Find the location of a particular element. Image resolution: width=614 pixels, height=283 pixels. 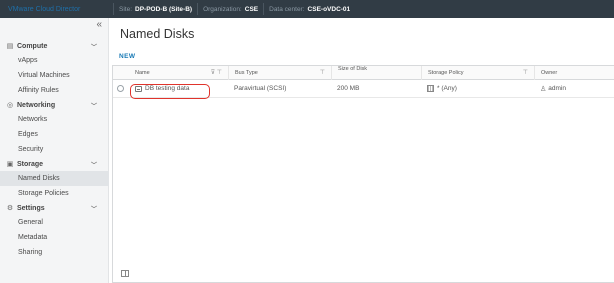

column-header-storage-policy: Storage Policy ⊤ is located at coordinates (477, 72).